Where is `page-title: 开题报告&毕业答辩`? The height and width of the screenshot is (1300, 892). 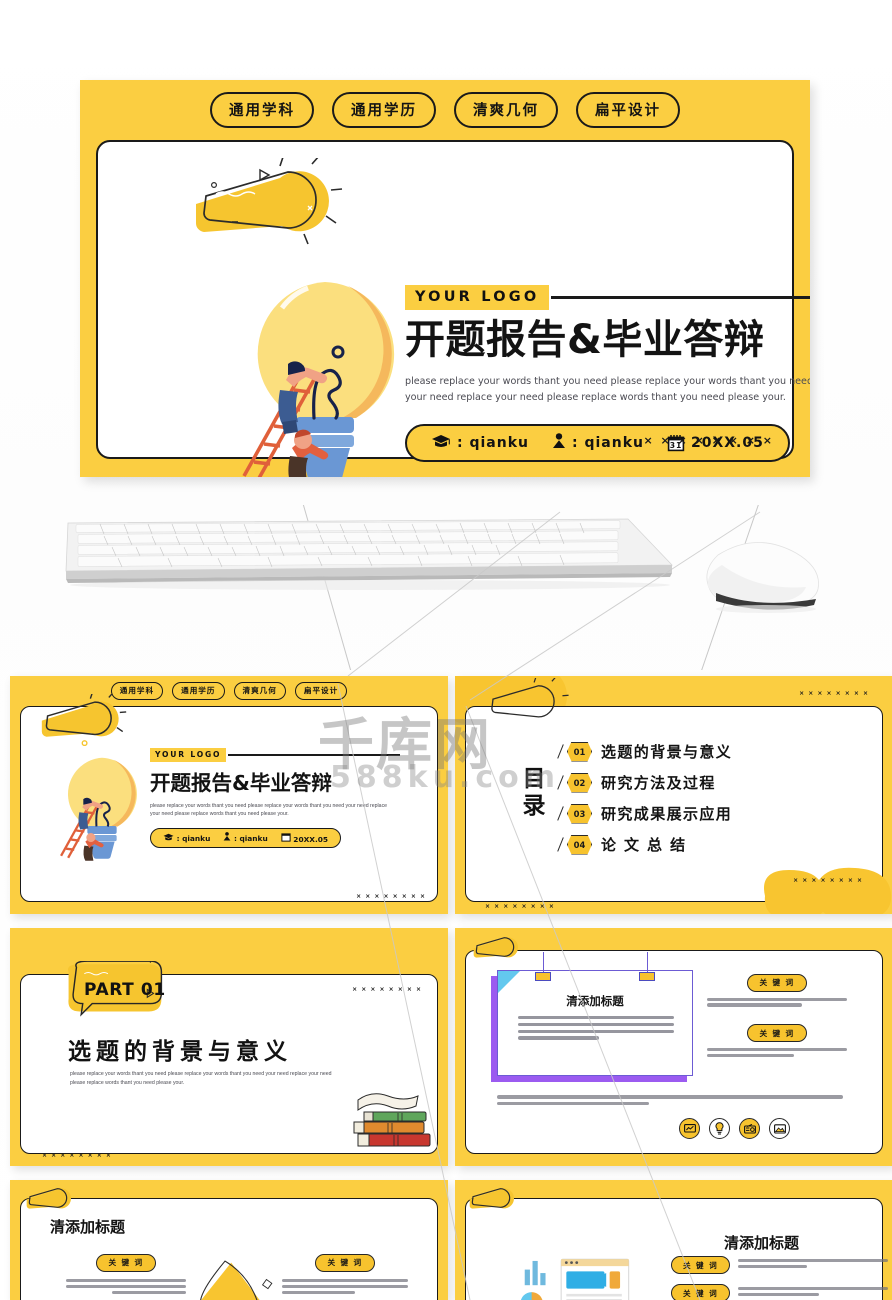 page-title: 开题报告&毕业答辩 is located at coordinates (585, 340).